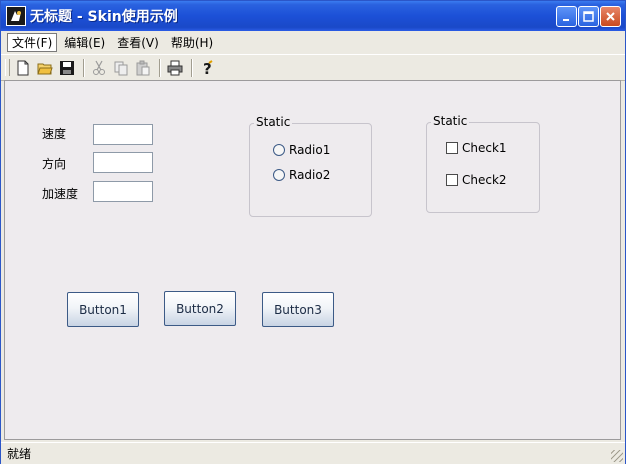  What do you see at coordinates (566, 16) in the screenshot?
I see `minimize-button` at bounding box center [566, 16].